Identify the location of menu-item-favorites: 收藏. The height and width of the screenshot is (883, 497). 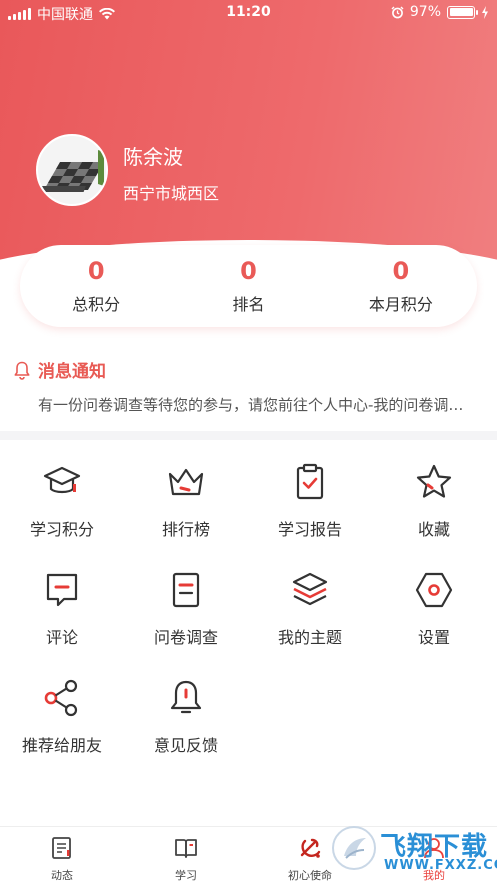
(434, 501).